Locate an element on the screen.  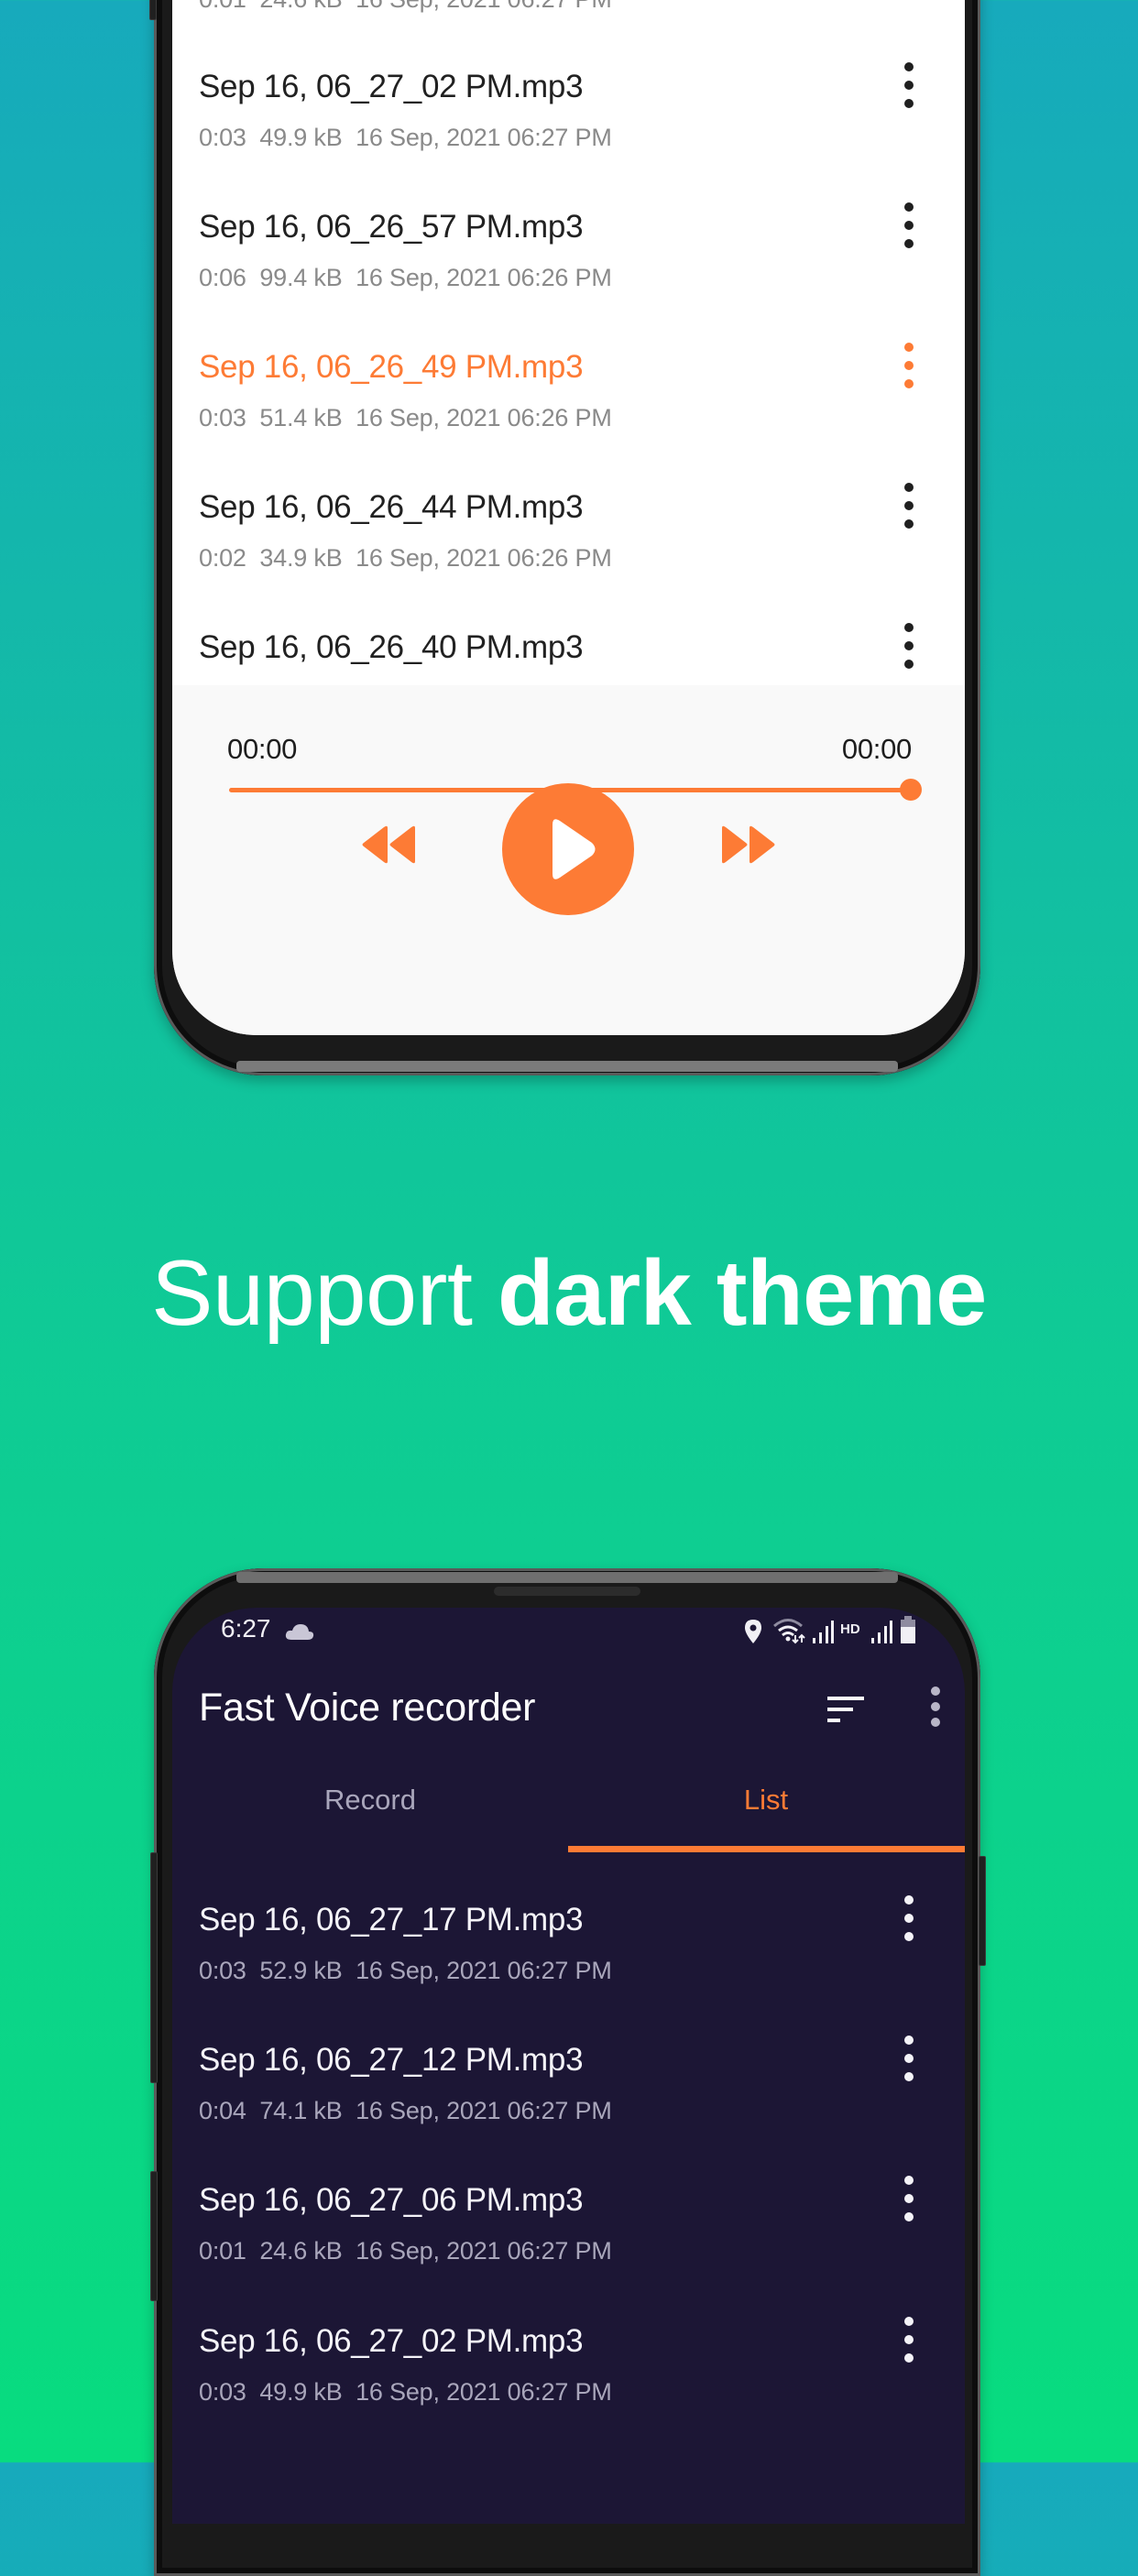
headline-light: Support is located at coordinates (312, 1293).